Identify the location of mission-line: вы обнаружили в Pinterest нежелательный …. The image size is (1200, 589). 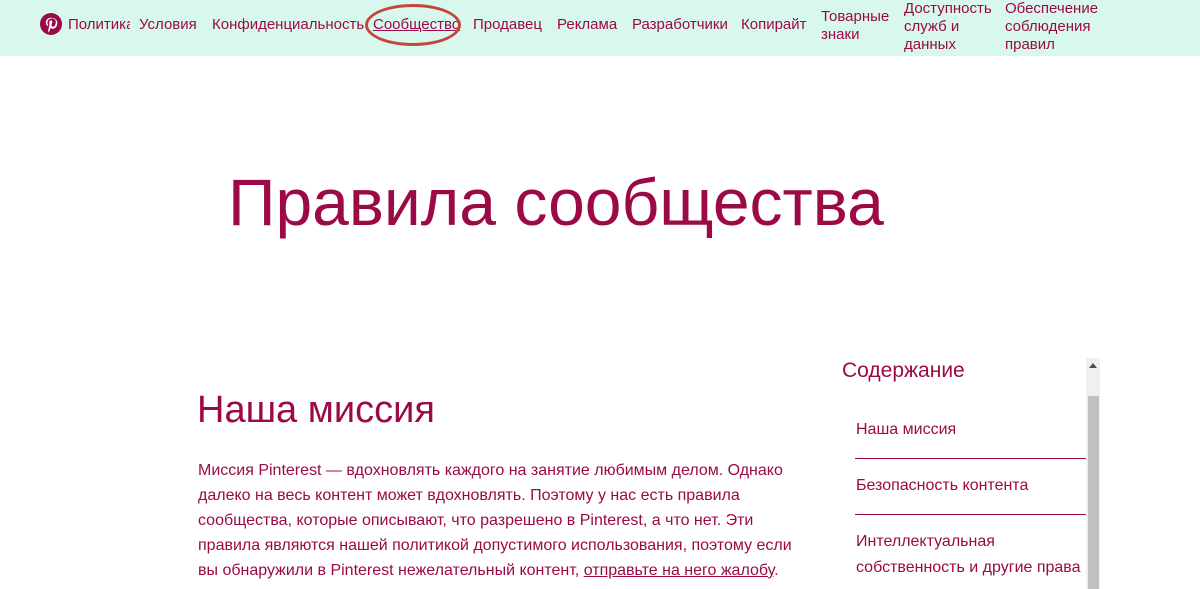
(493, 570).